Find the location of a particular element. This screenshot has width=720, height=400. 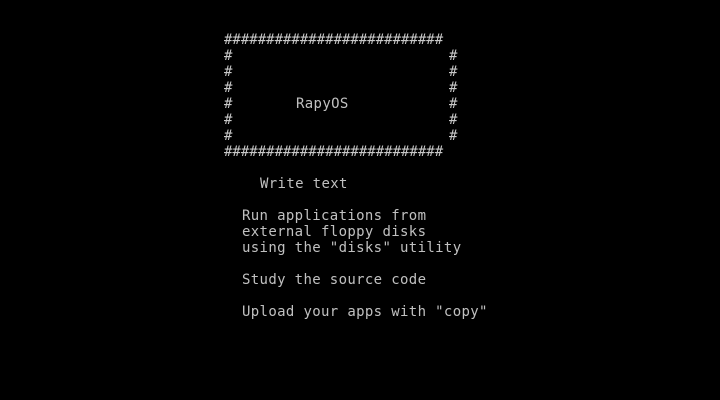

menu-item-study-source: Study the source code is located at coordinates (334, 280).